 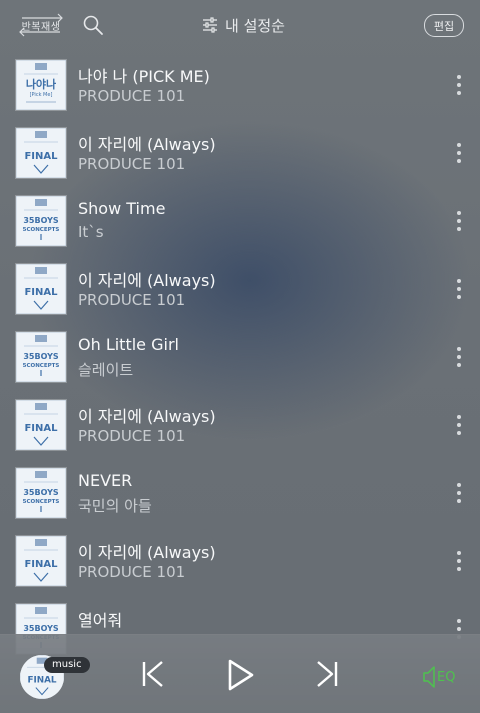 I want to click on svg-text: [Pick Me], so click(x=41, y=95).